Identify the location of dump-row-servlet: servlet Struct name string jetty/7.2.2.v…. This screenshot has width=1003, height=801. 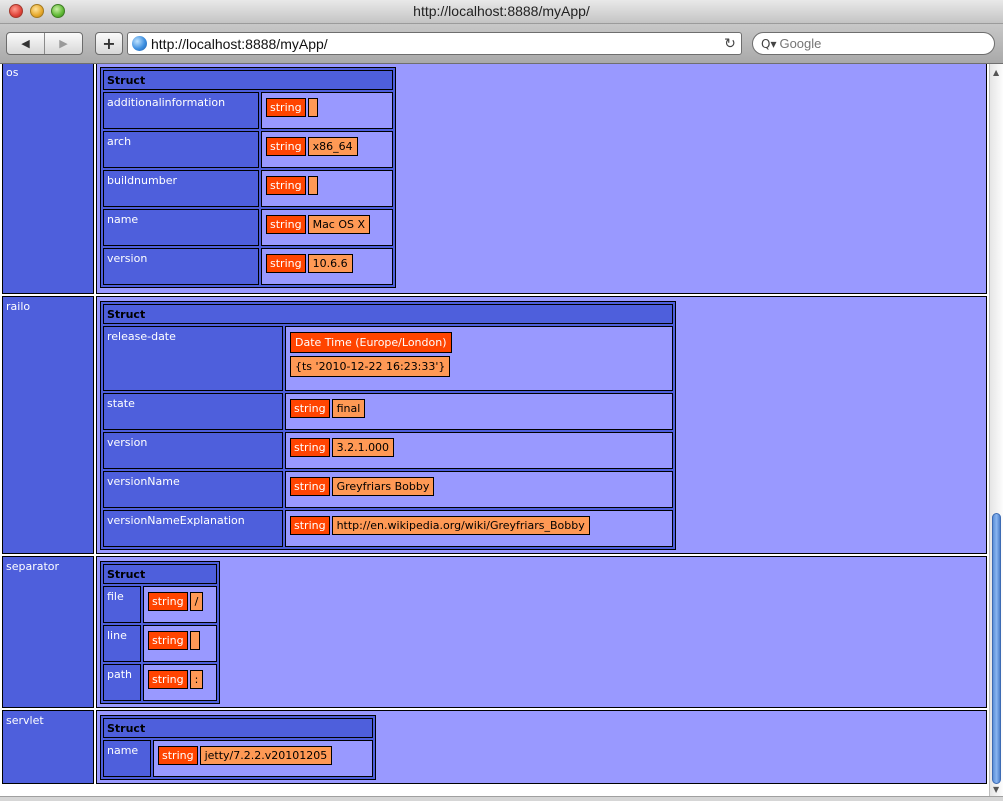
(494, 747).